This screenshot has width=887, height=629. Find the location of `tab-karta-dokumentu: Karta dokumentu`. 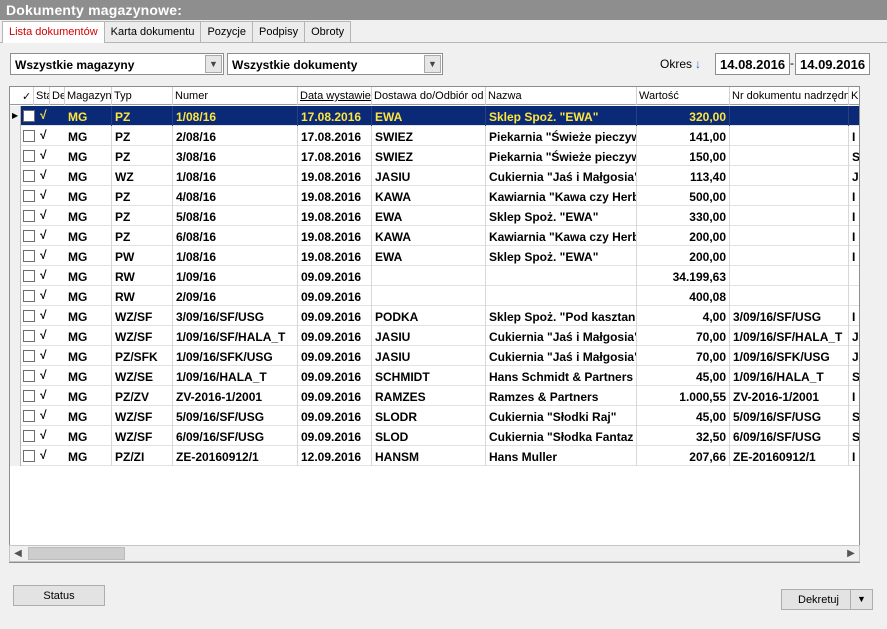

tab-karta-dokumentu: Karta dokumentu is located at coordinates (152, 31).